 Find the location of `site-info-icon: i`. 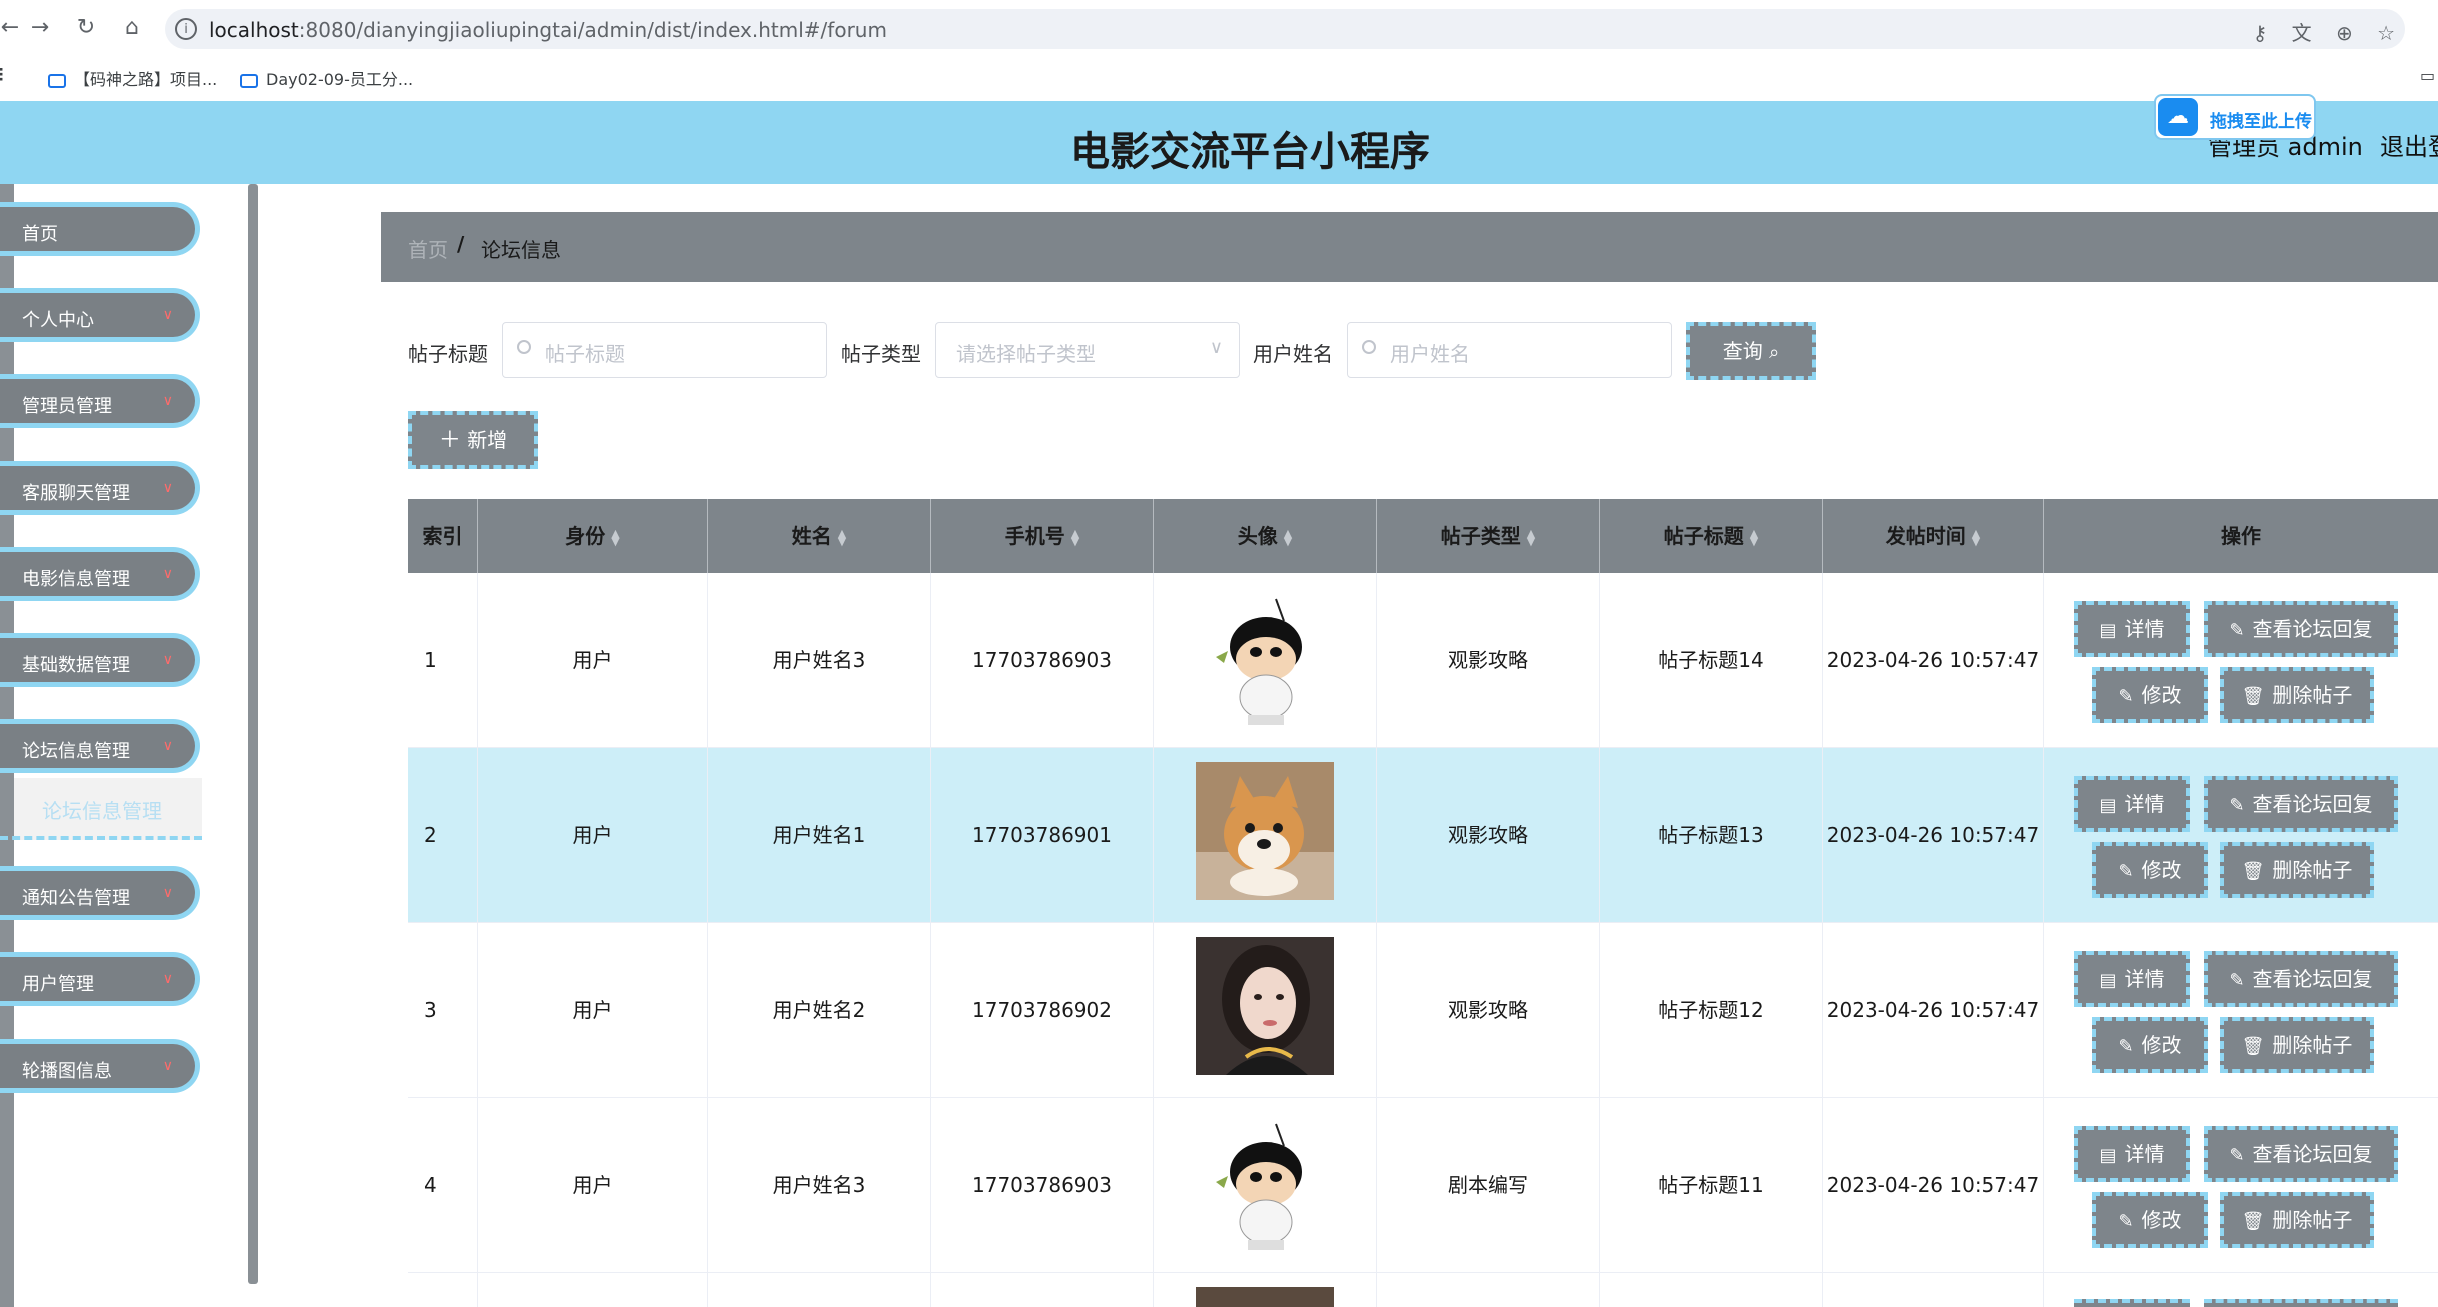

site-info-icon: i is located at coordinates (186, 29).